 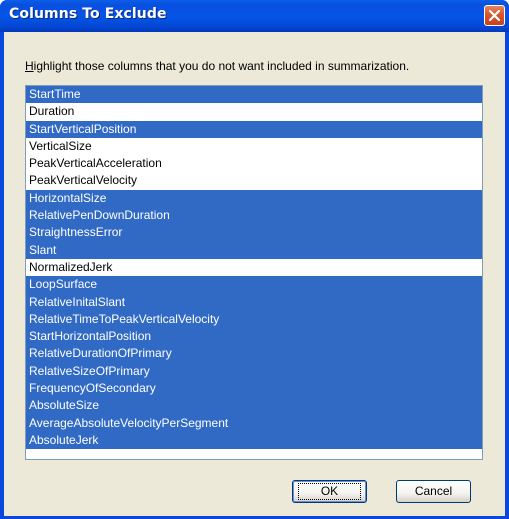 What do you see at coordinates (254, 423) in the screenshot?
I see `list-item: AverageAbsoluteVelocityPerSegment` at bounding box center [254, 423].